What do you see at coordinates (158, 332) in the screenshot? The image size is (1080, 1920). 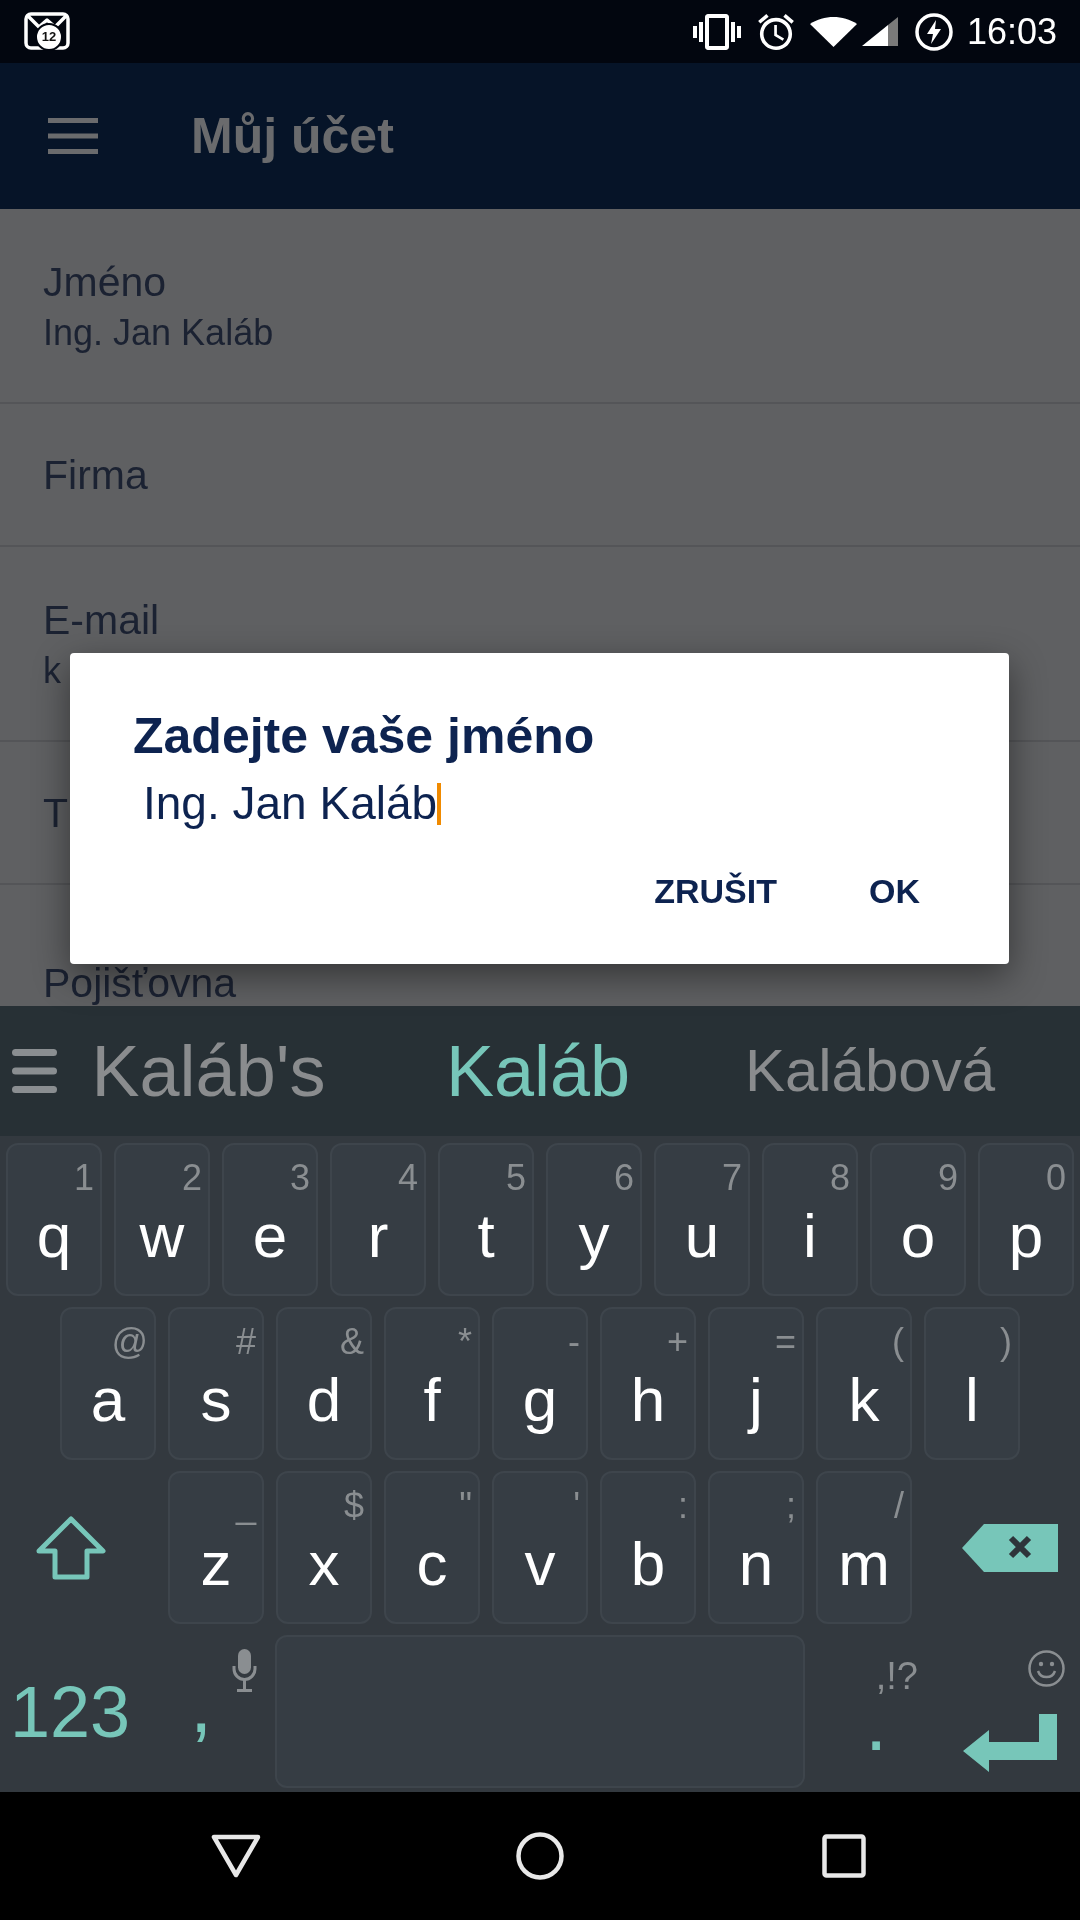 I see `field-value: Ing. Jan Kaláb` at bounding box center [158, 332].